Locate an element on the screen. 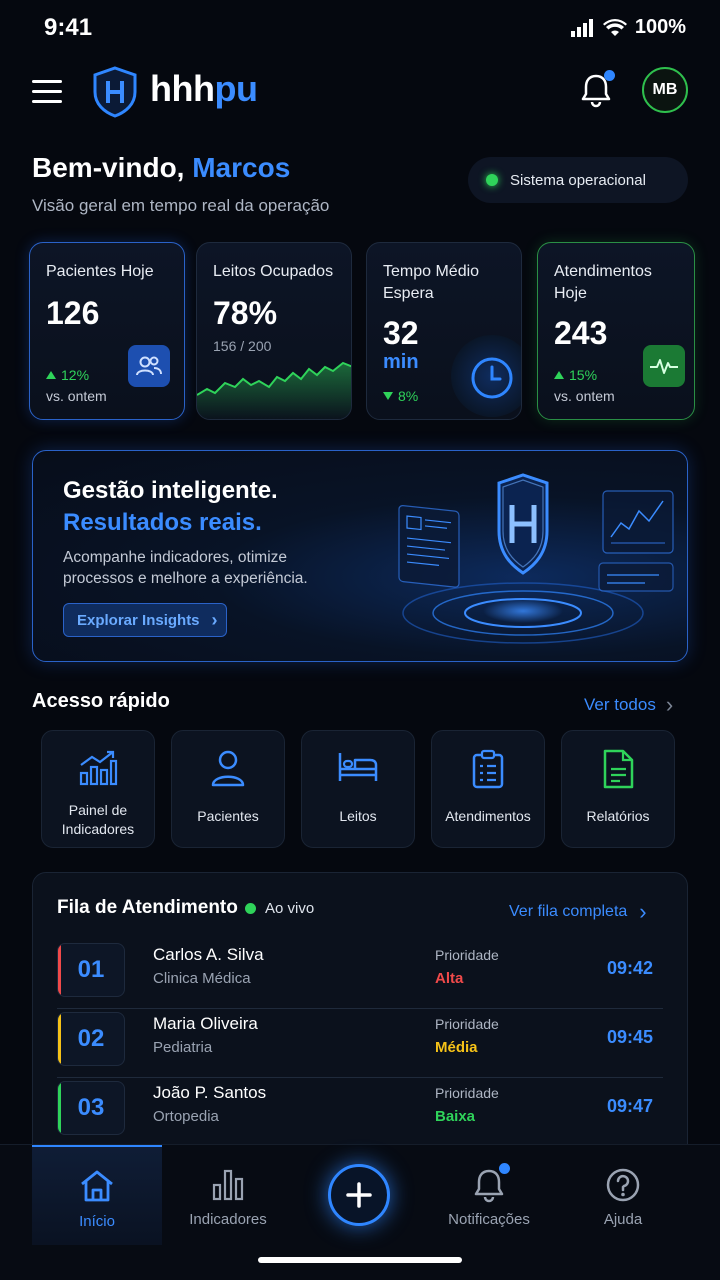  nav-indicators: Indicadores is located at coordinates (228, 1195).